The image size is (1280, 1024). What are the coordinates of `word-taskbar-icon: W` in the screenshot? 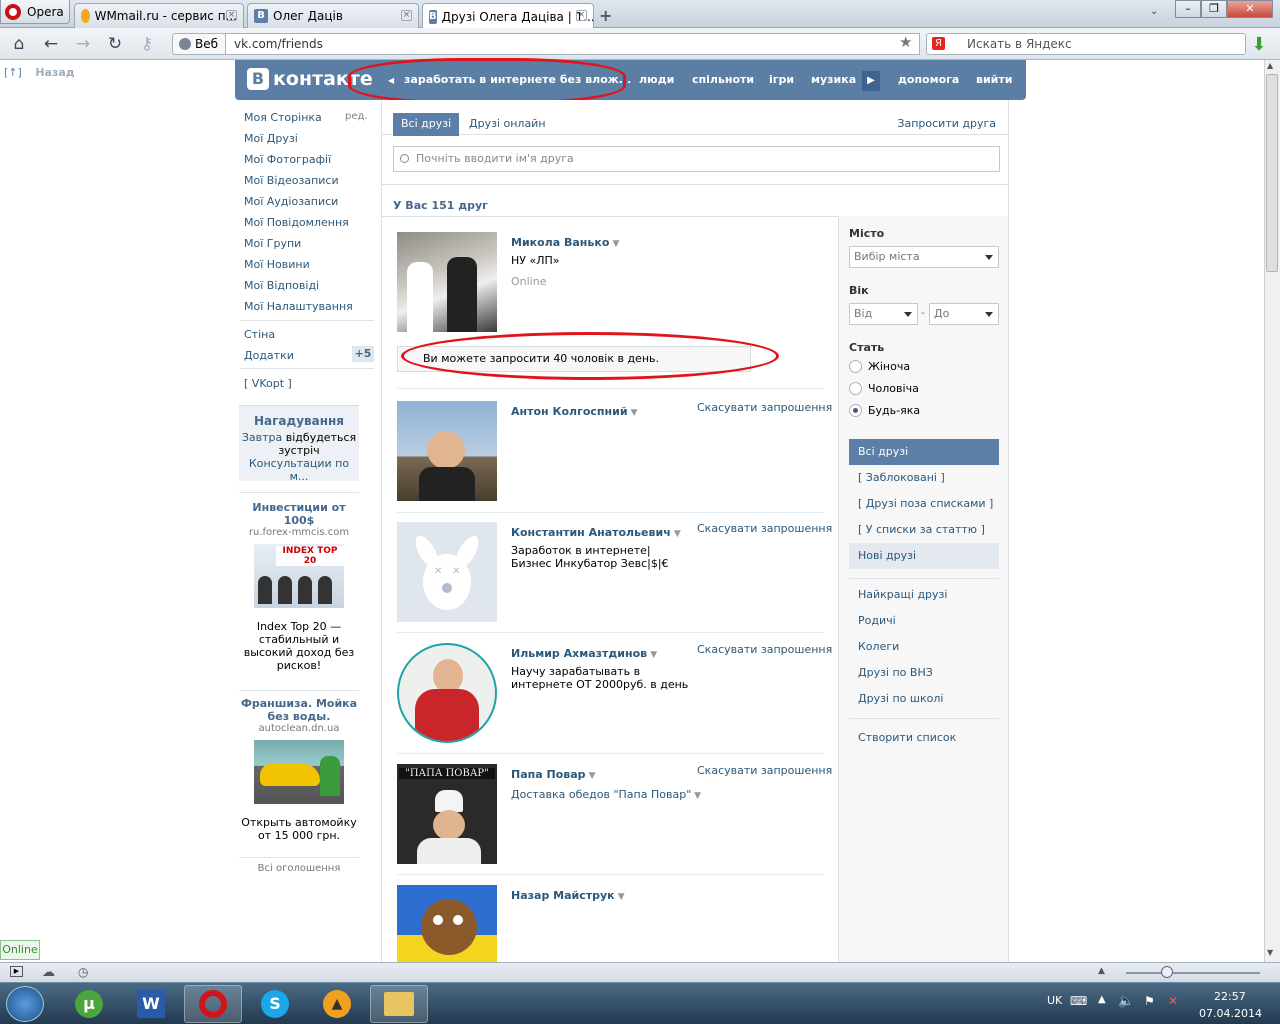 It's located at (151, 1004).